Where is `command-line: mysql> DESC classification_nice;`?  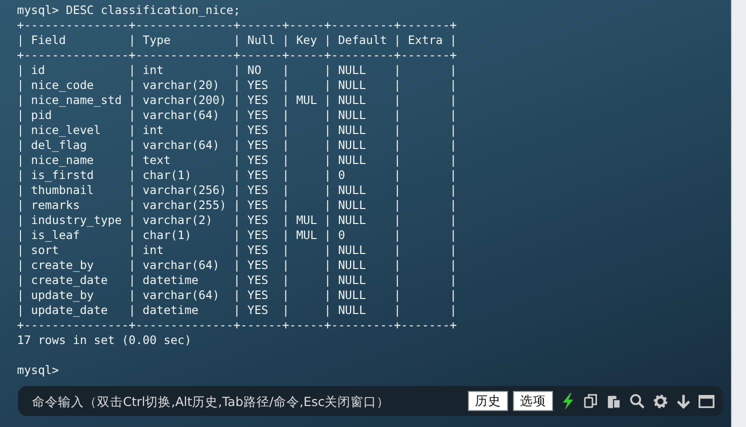
command-line: mysql> DESC classification_nice; is located at coordinates (128, 10).